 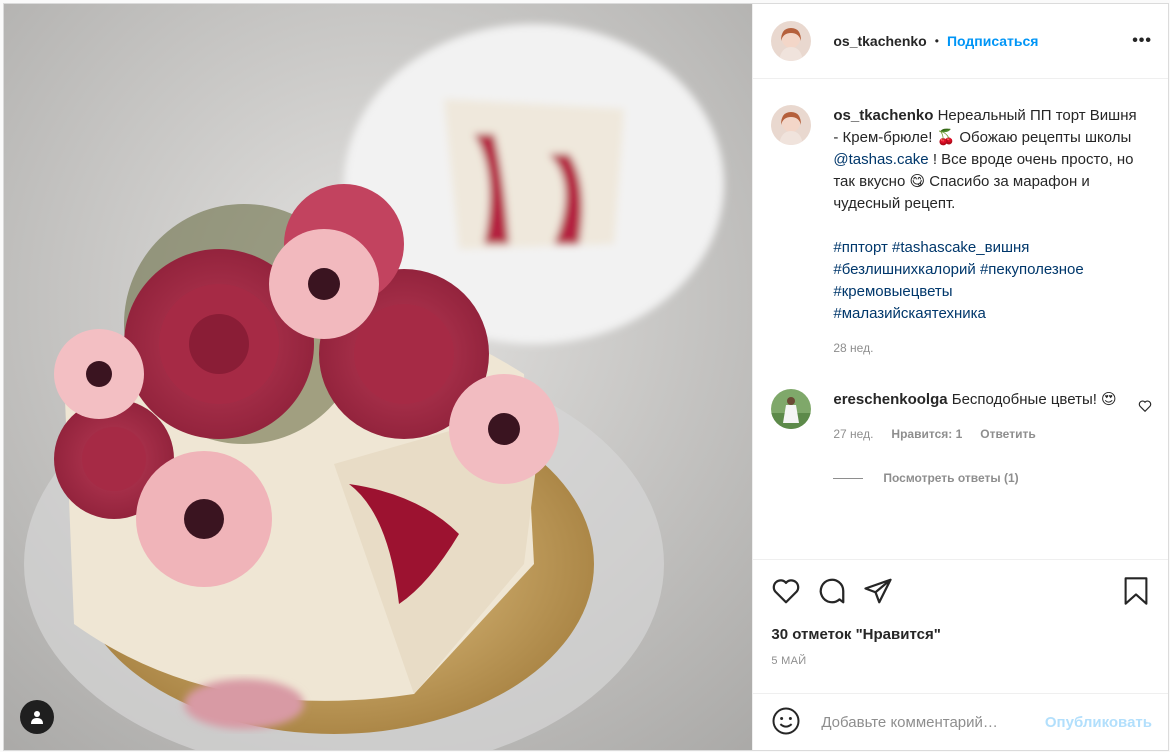 I want to click on share-button, so click(x=878, y=592).